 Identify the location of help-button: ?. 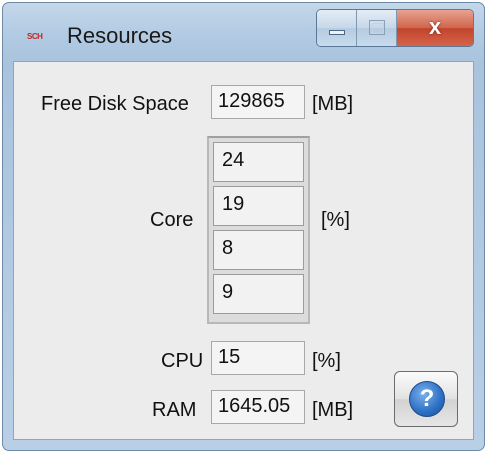
(426, 399).